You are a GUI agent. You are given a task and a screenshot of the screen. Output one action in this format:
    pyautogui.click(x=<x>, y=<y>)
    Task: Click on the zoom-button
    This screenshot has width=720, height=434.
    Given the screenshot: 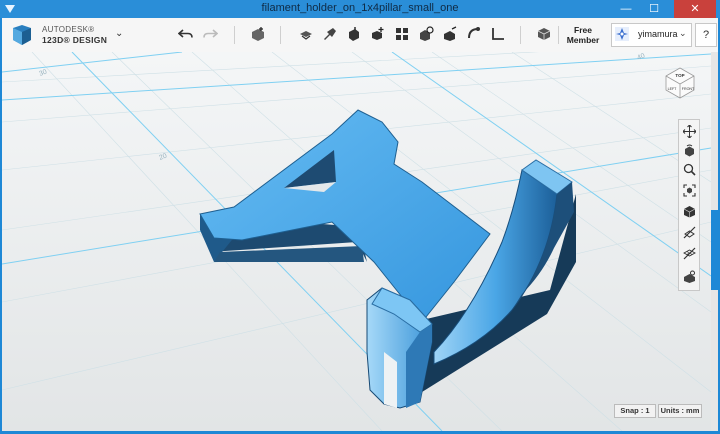 What is the action you would take?
    pyautogui.click(x=689, y=169)
    